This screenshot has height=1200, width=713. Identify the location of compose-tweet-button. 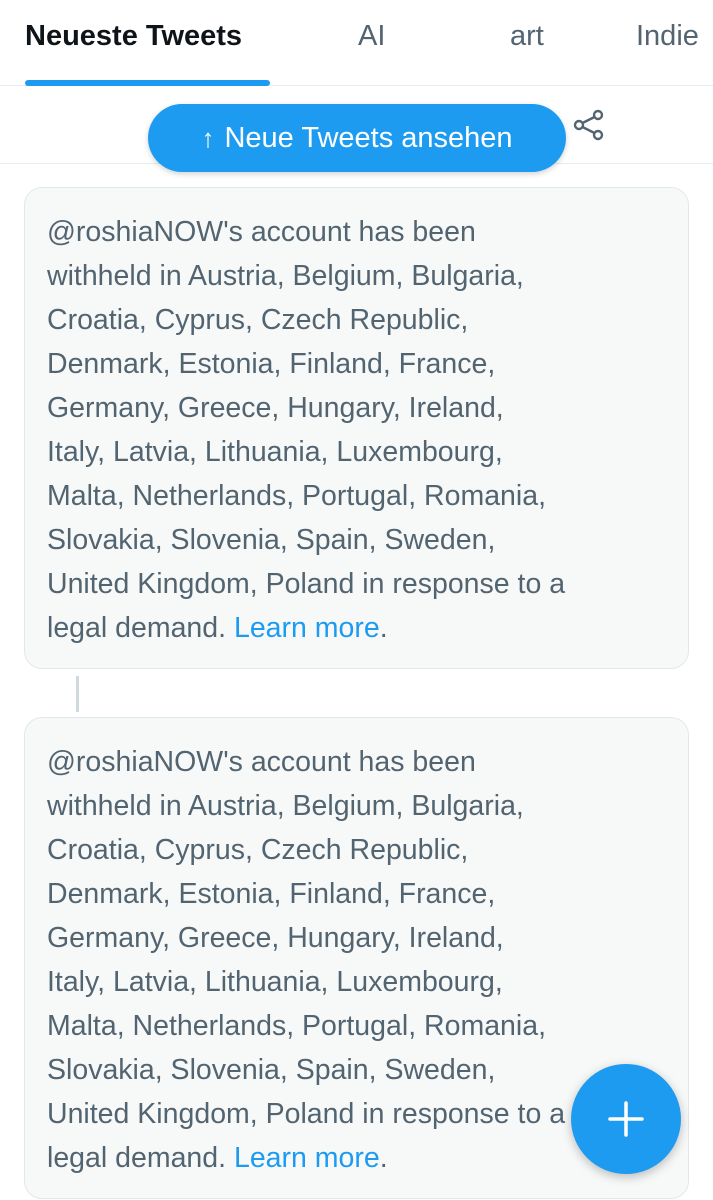
(626, 1119).